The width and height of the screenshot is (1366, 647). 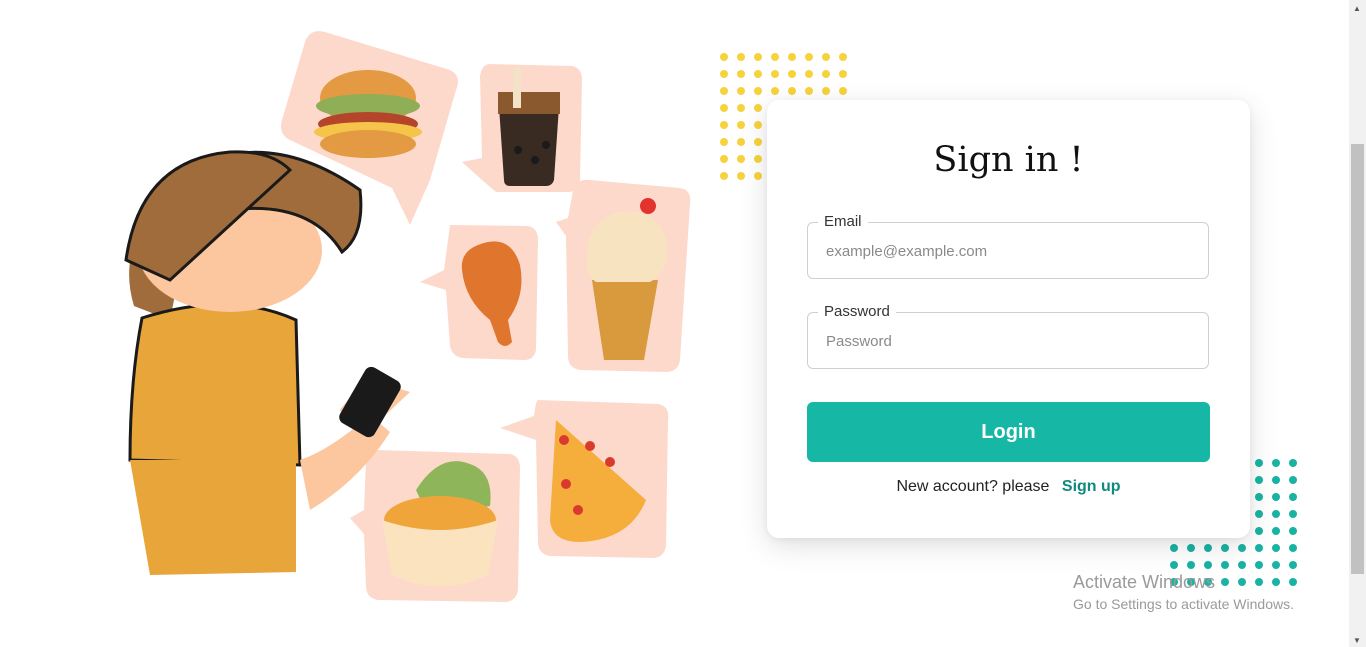 What do you see at coordinates (1357, 359) in the screenshot?
I see `scrollbar-thumb` at bounding box center [1357, 359].